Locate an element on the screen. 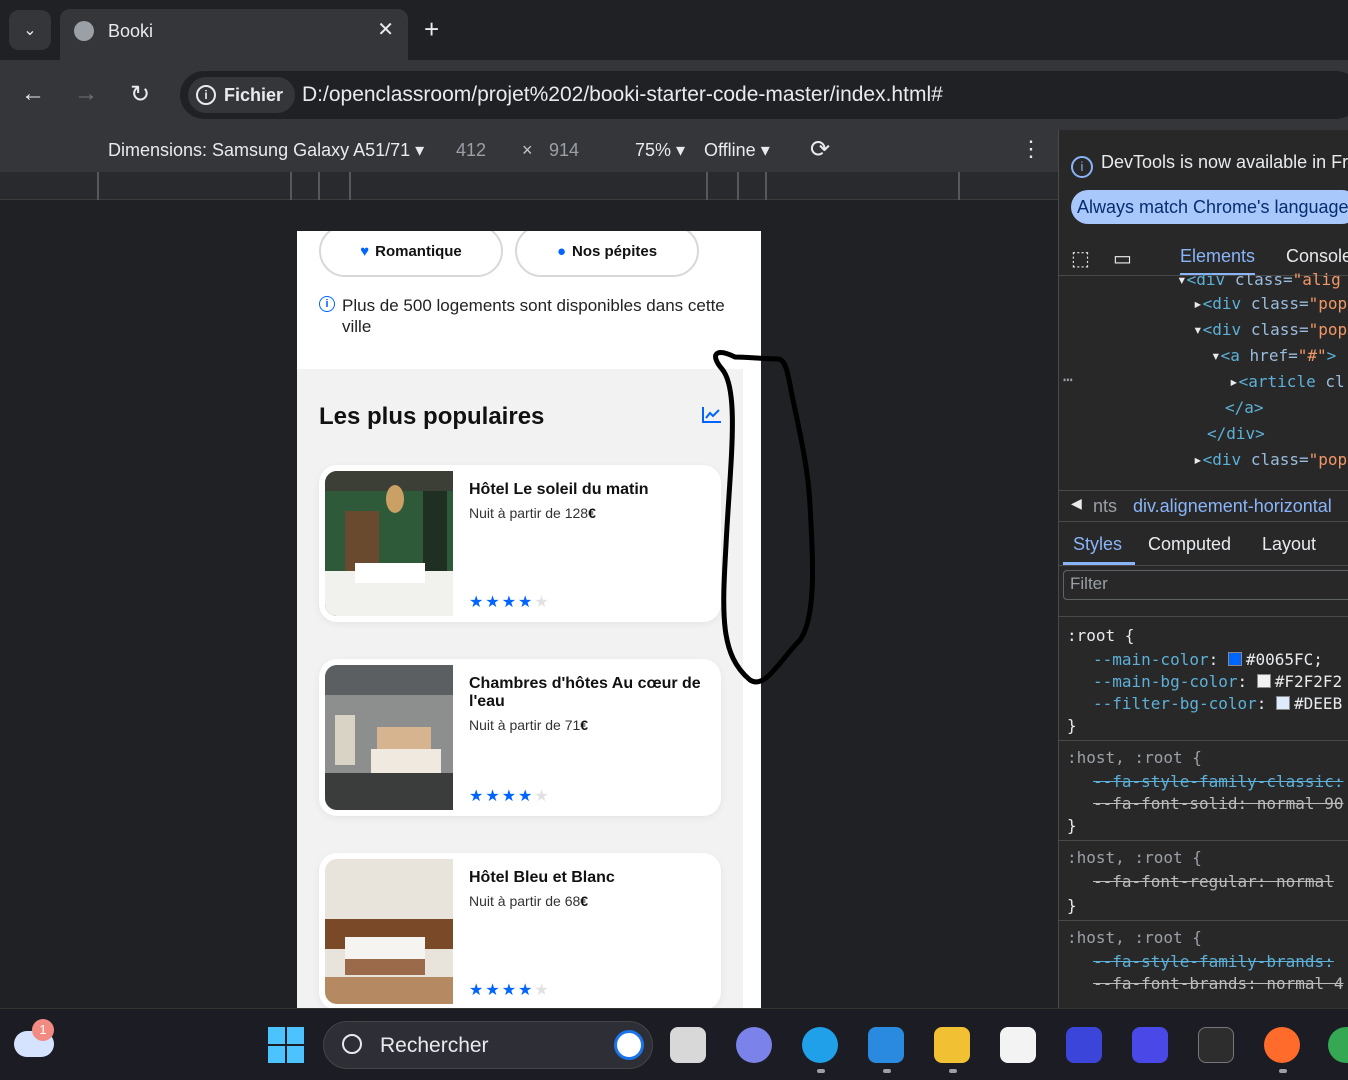  dom-line: </div> is located at coordinates (1236, 433).